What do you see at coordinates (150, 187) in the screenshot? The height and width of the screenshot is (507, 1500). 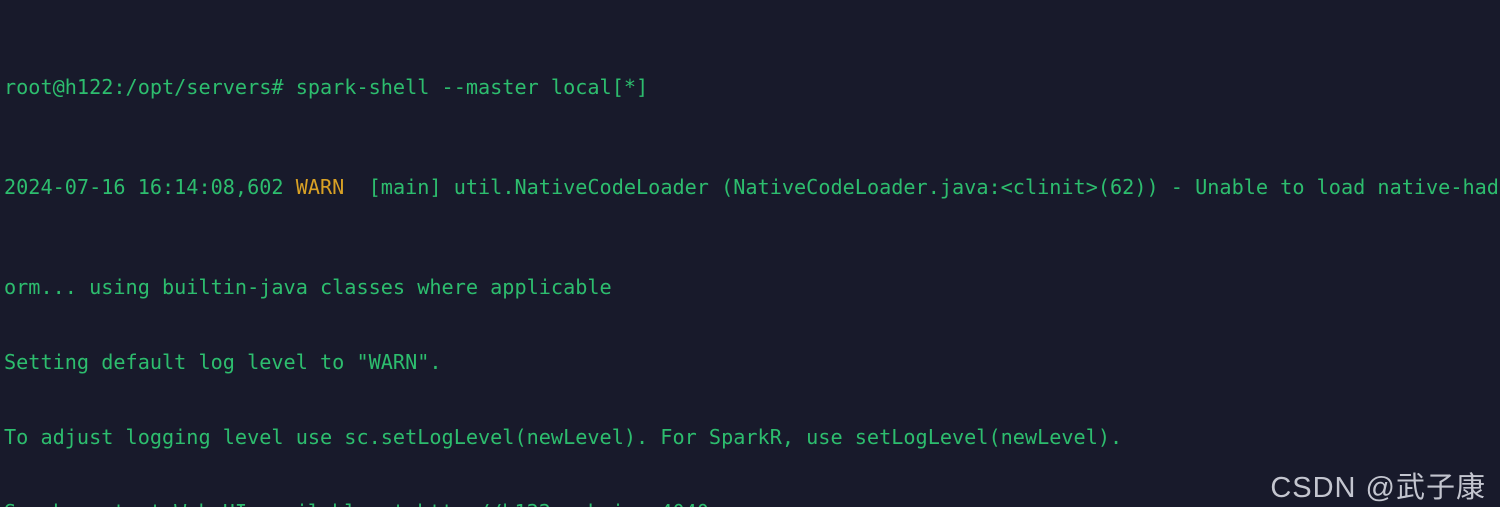 I see `warn-timestamp: 2024-07-16 16:14:08,602` at bounding box center [150, 187].